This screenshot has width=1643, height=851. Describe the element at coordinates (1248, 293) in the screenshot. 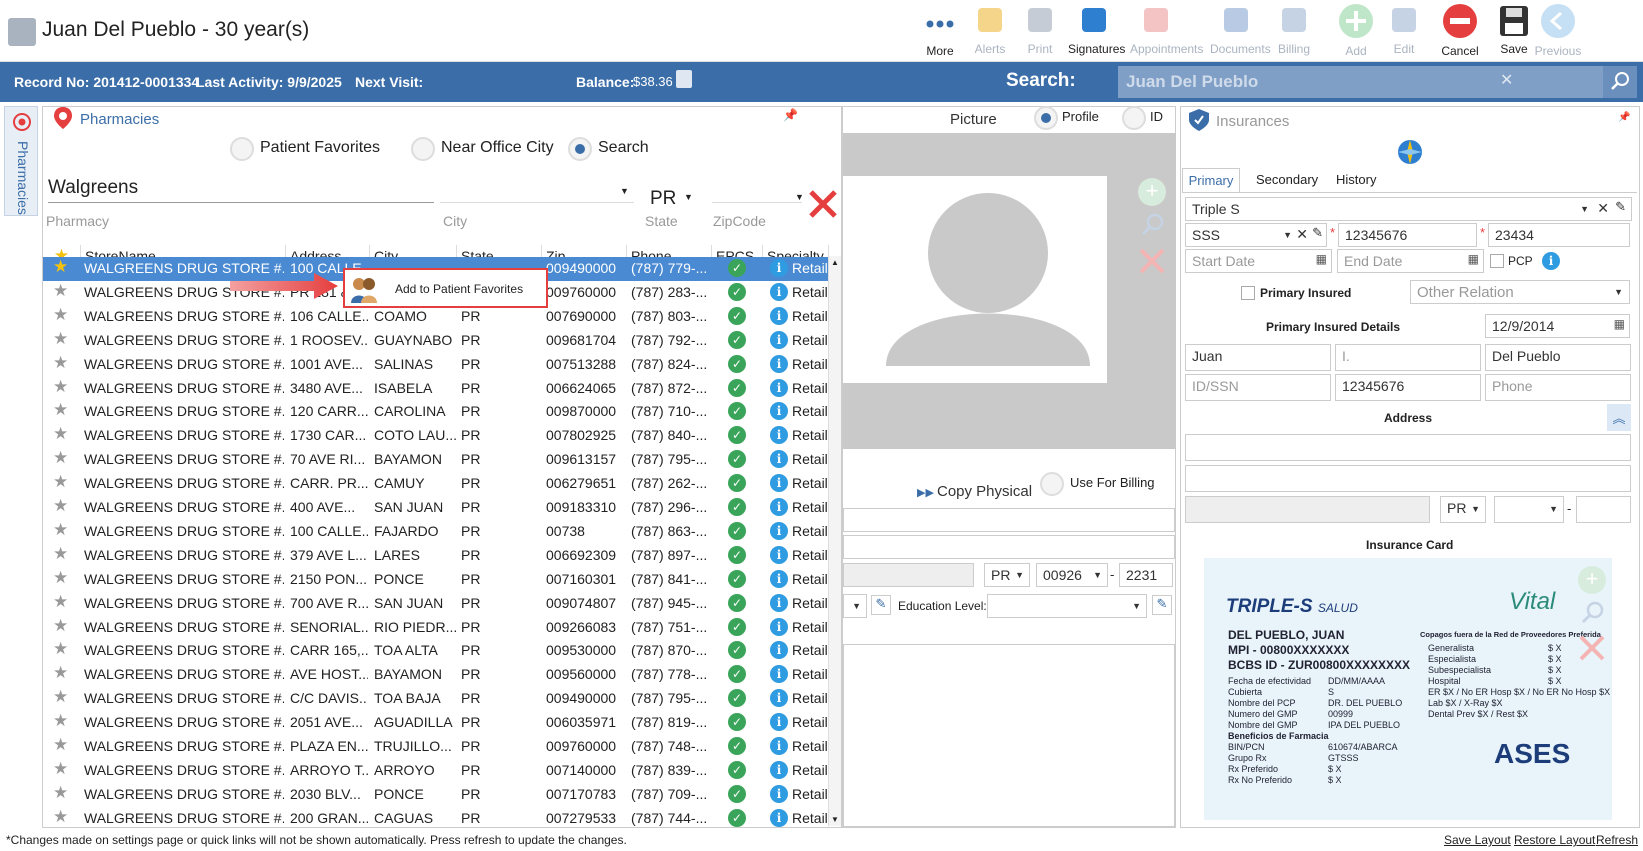

I see `primary-insured-checkbox` at that location.